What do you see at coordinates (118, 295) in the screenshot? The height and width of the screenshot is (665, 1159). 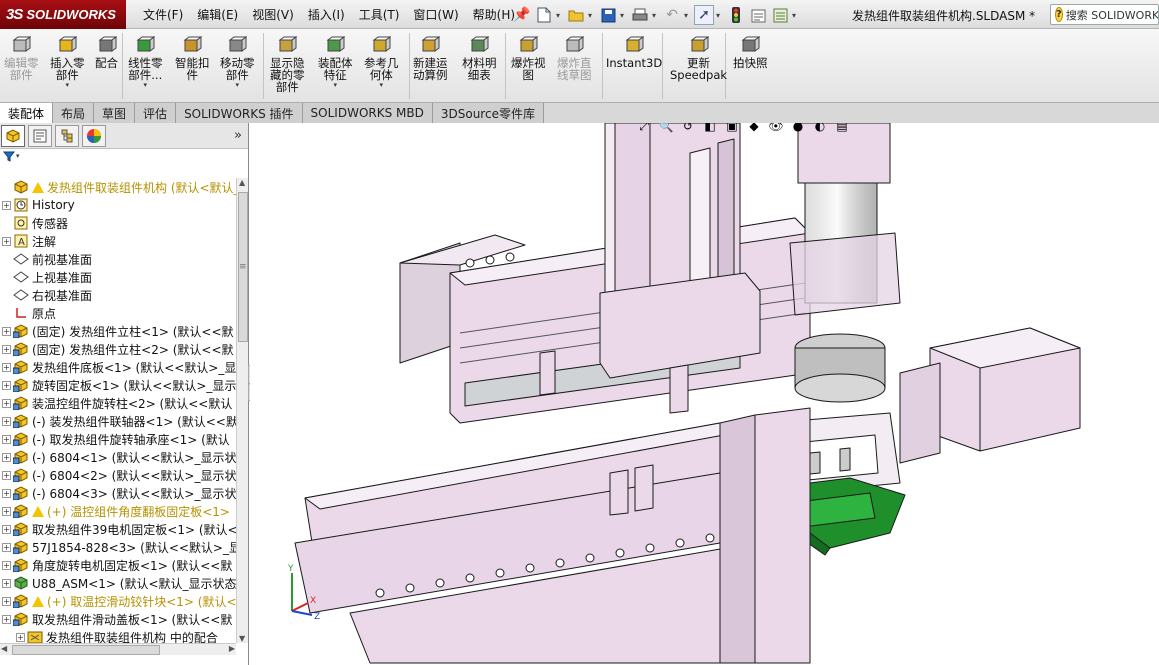 I see `tree-node: 右视基准面` at bounding box center [118, 295].